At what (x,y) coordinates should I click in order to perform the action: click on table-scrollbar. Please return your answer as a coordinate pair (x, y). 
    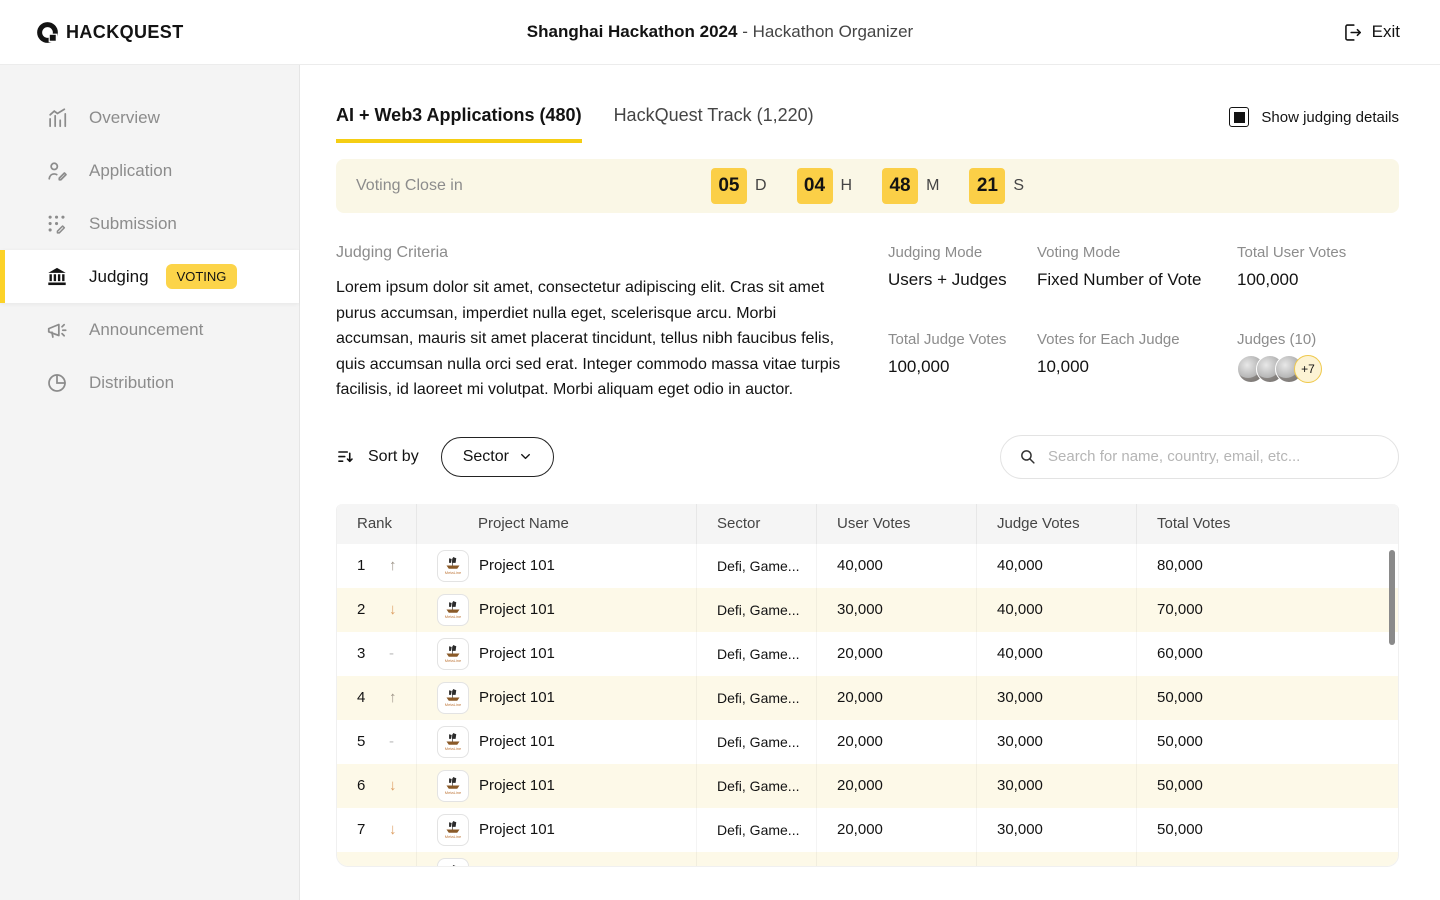
    Looking at the image, I should click on (1392, 597).